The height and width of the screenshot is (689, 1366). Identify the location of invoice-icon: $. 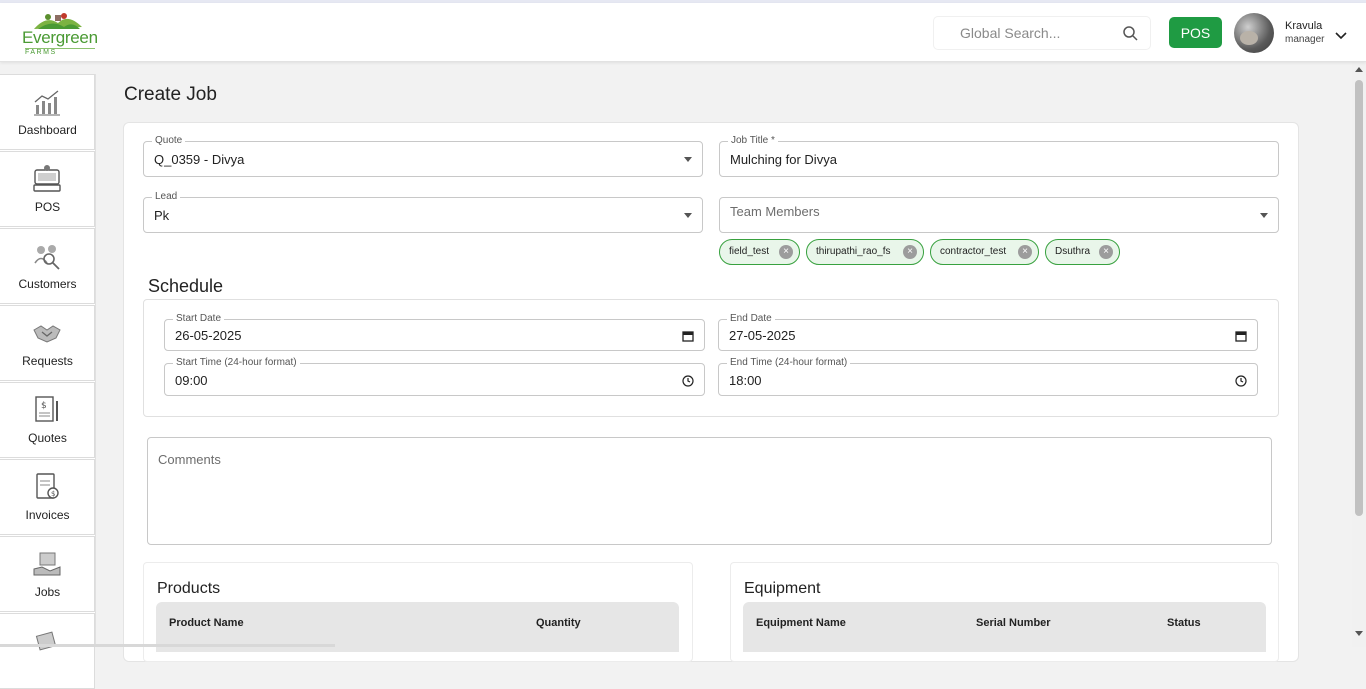
(47, 486).